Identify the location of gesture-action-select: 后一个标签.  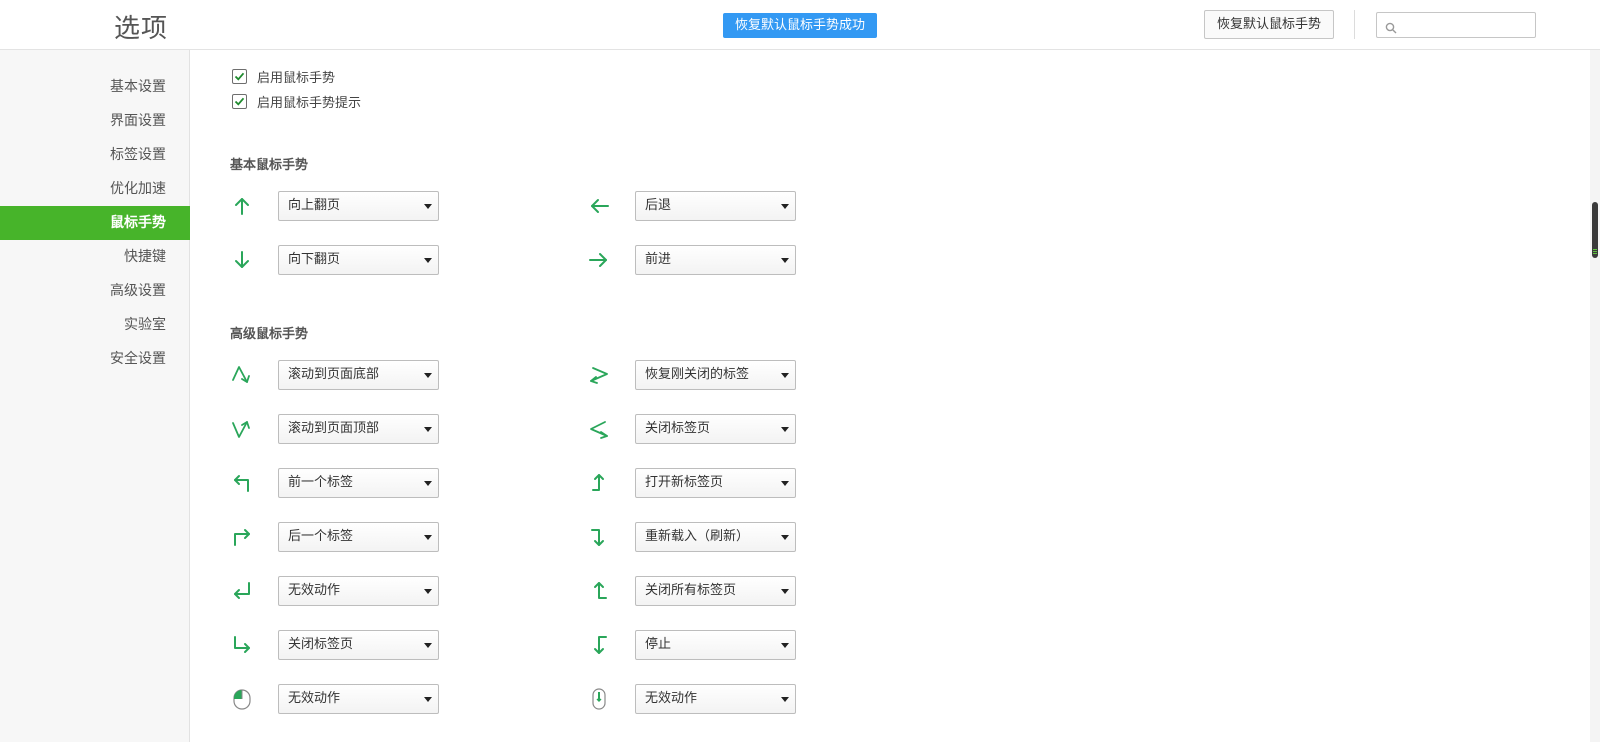
(358, 537).